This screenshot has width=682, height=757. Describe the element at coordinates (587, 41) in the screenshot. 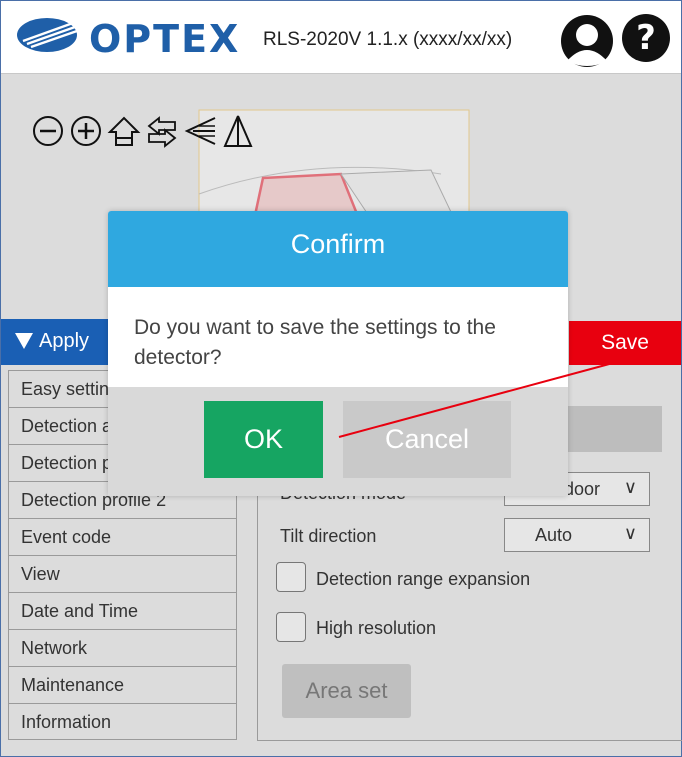

I see `user-icon` at that location.